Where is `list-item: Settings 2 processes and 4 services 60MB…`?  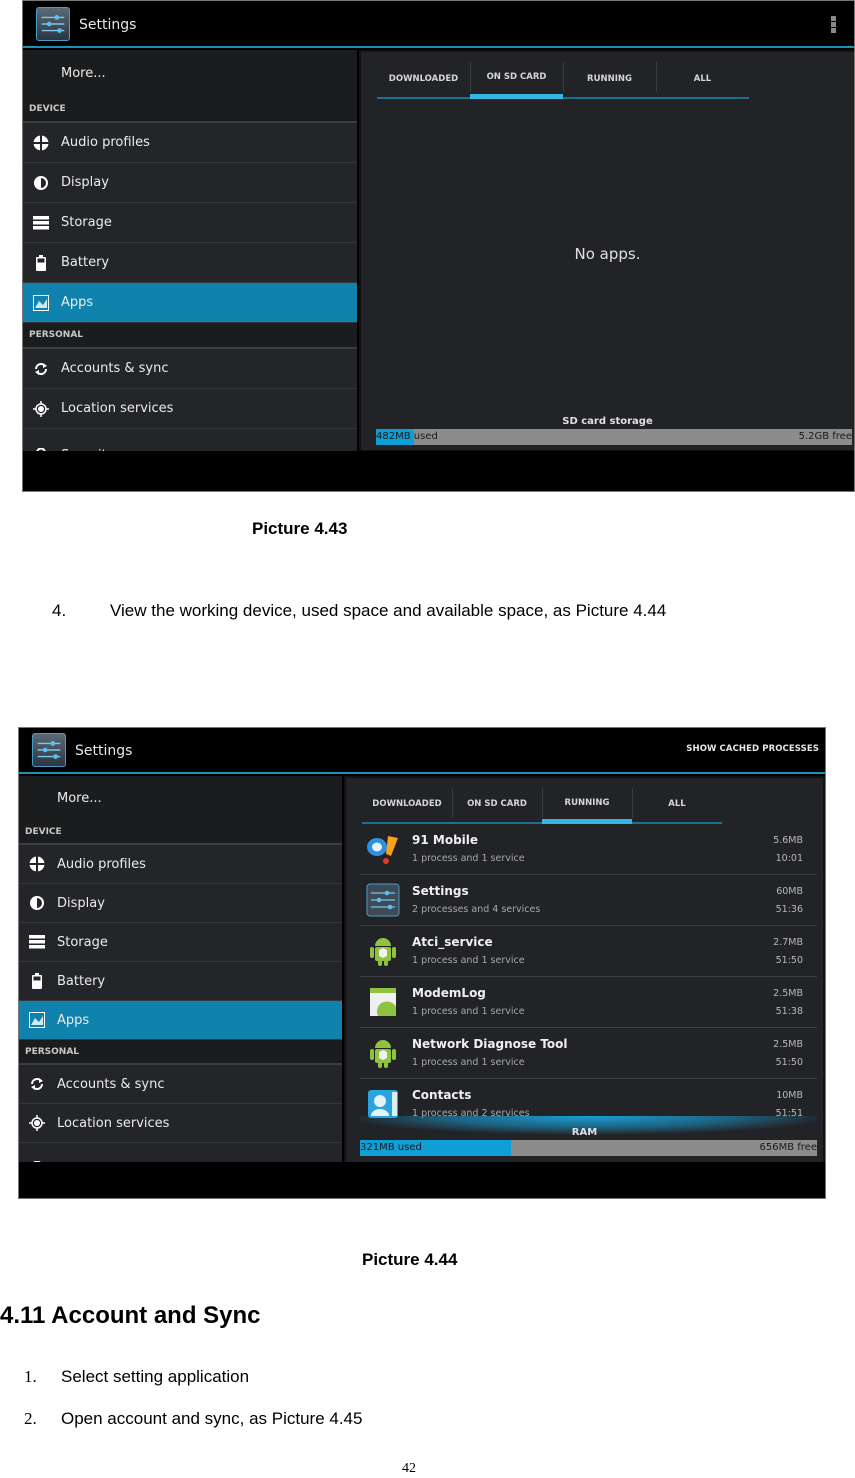
list-item: Settings 2 processes and 4 services 60MB… is located at coordinates (588, 900).